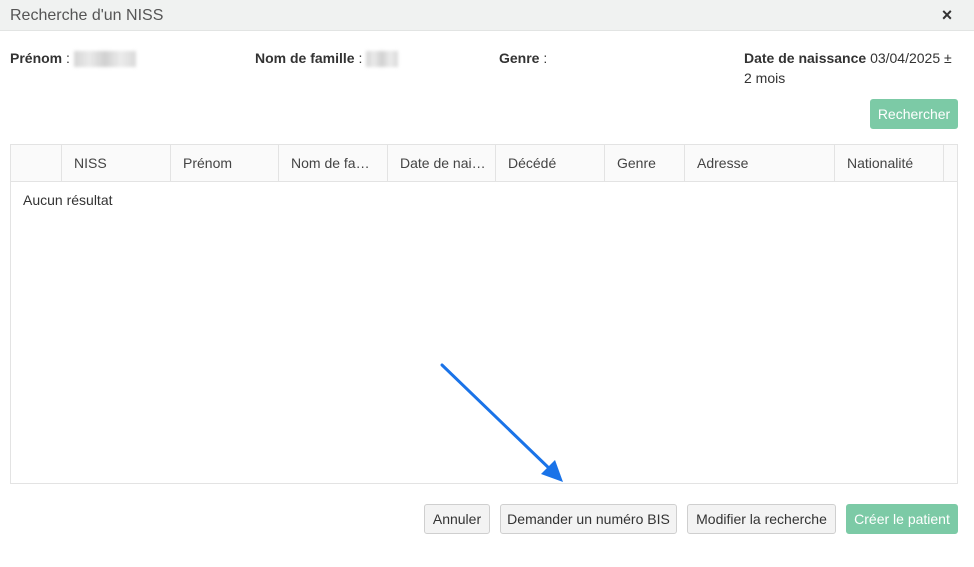 The height and width of the screenshot is (567, 974). Describe the element at coordinates (225, 163) in the screenshot. I see `column-header-firstname: Prénom` at that location.